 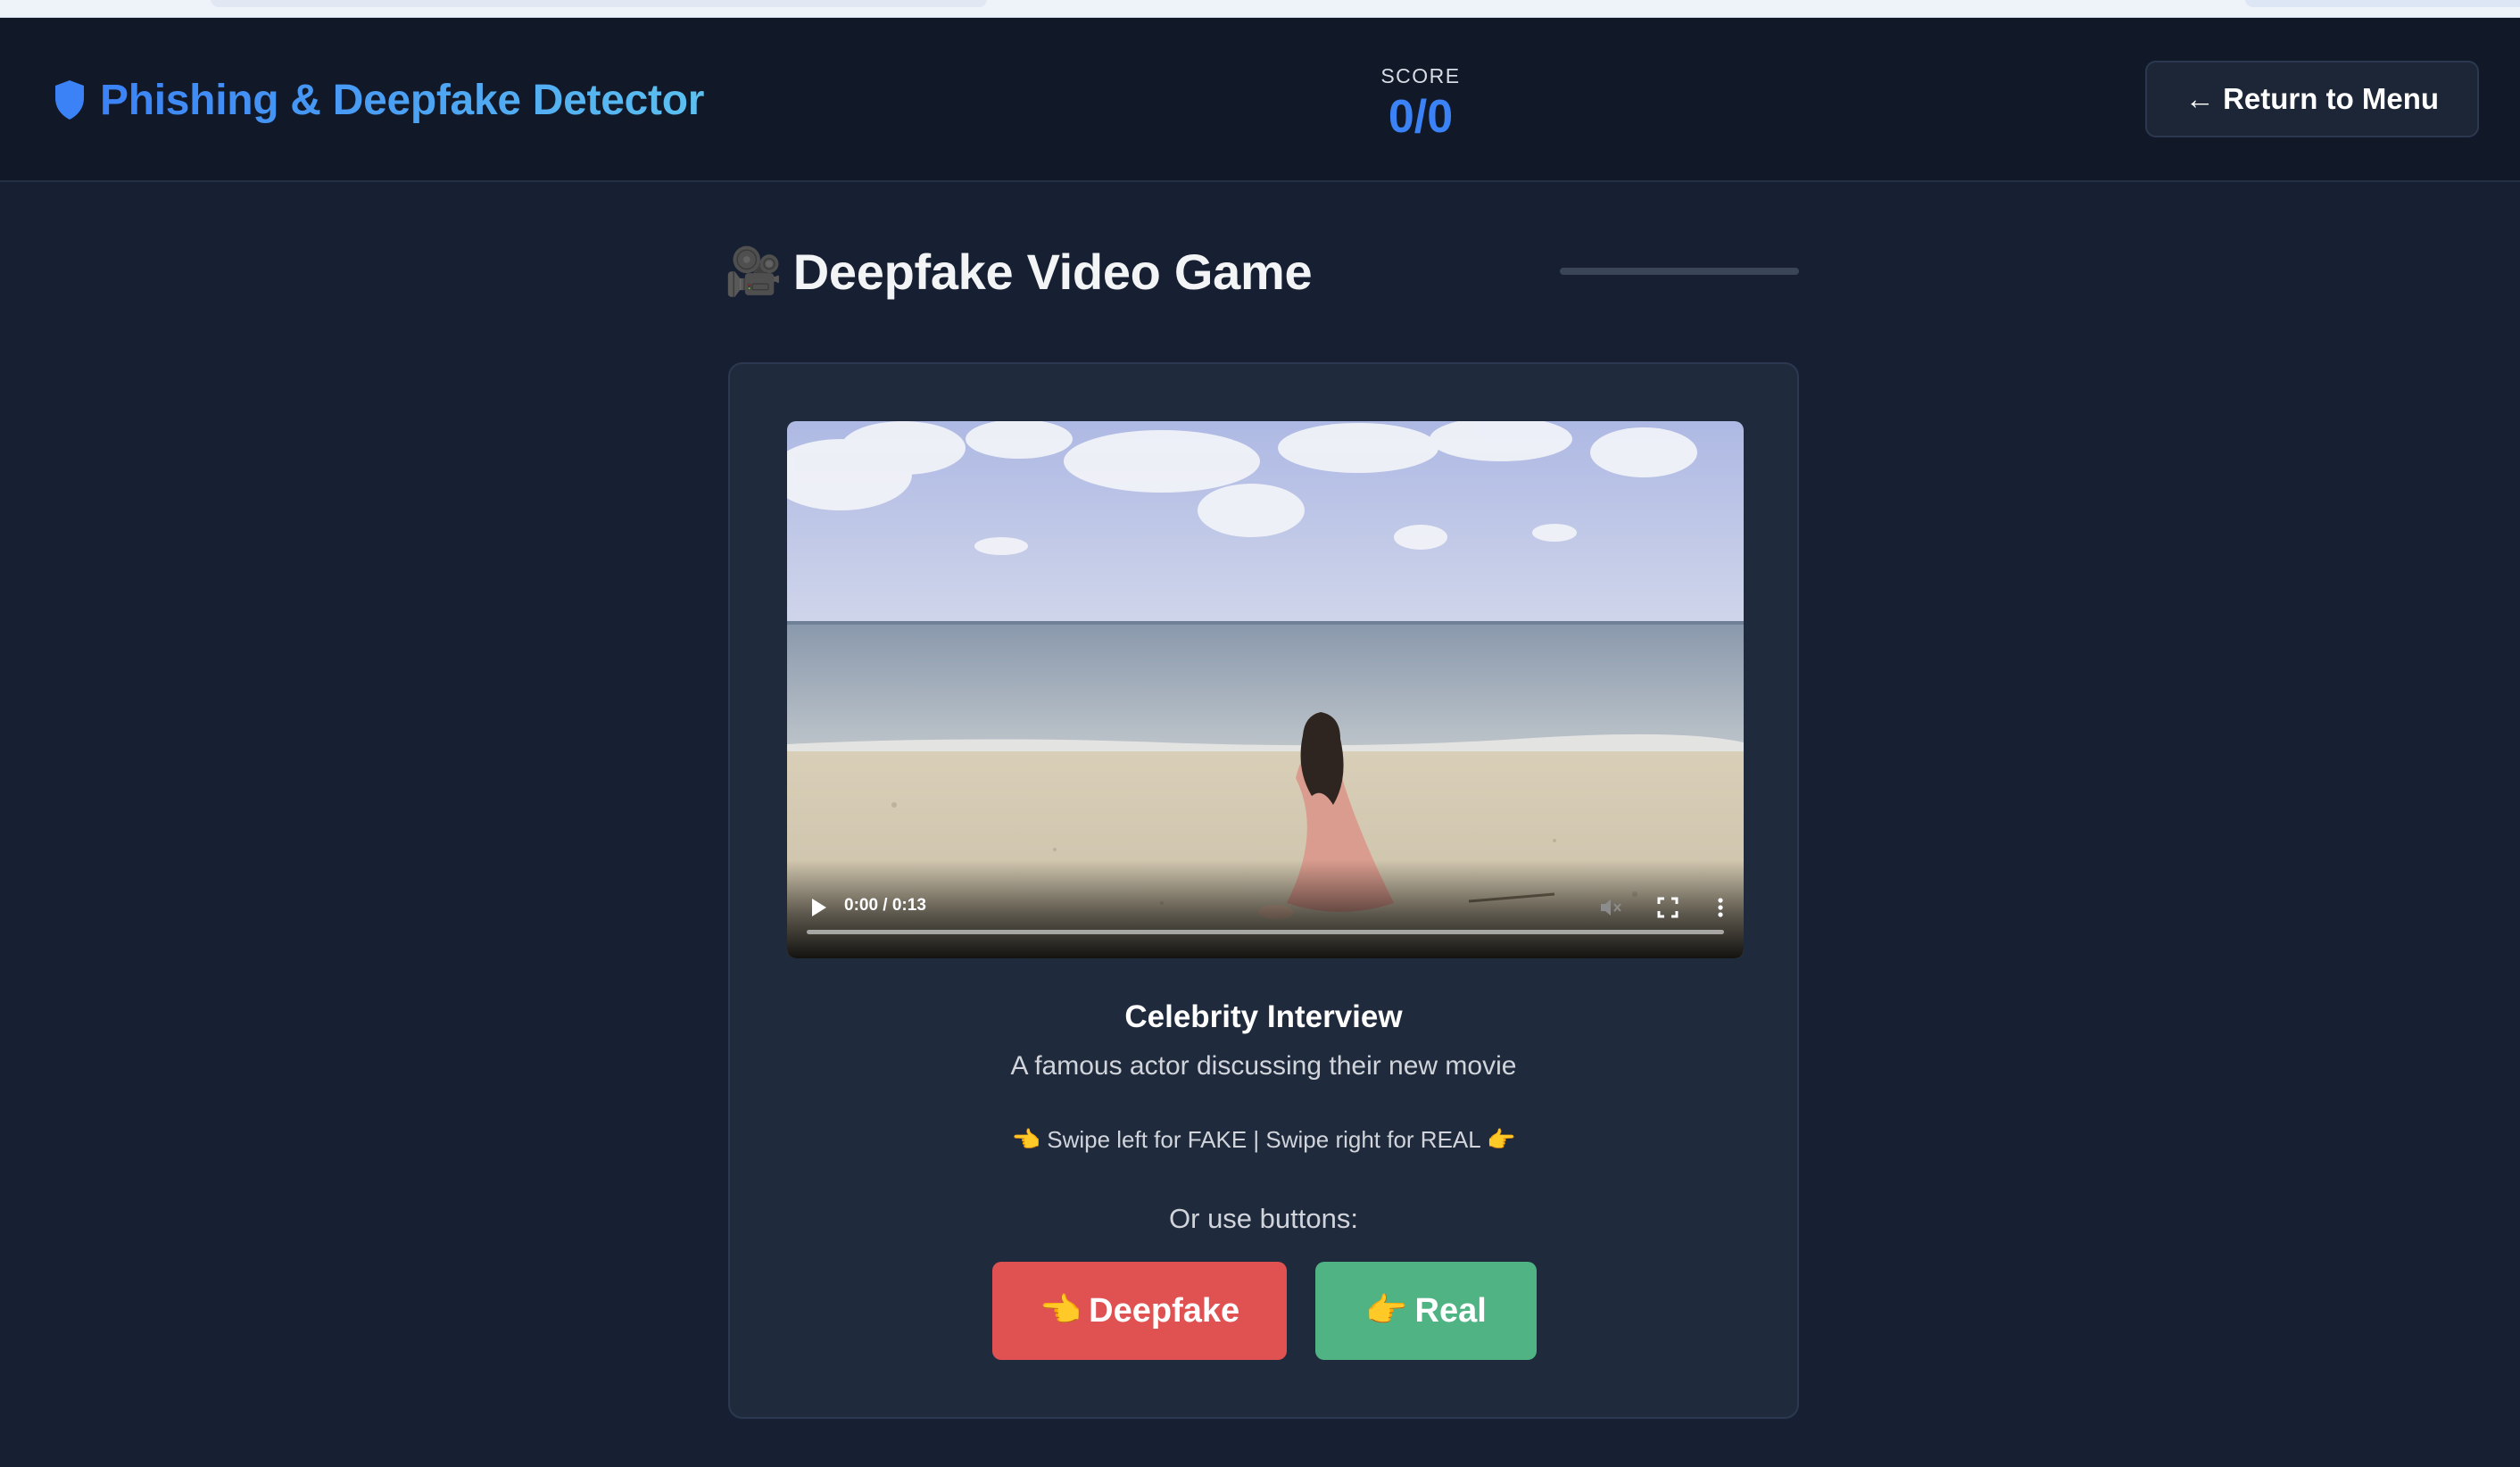 What do you see at coordinates (1265, 909) in the screenshot?
I see `video-controls: 0:00 / 0:13` at bounding box center [1265, 909].